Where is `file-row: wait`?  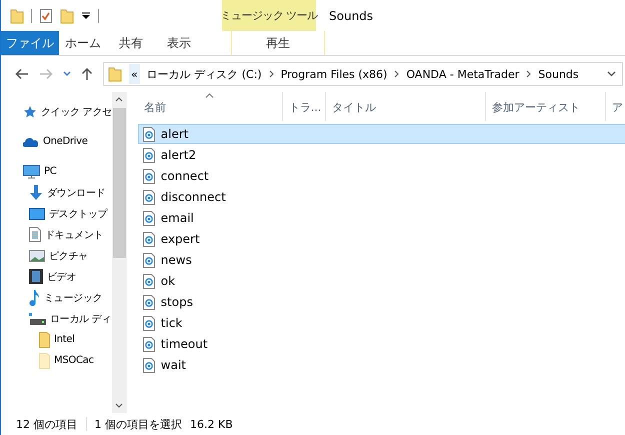
file-row: wait is located at coordinates (381, 365).